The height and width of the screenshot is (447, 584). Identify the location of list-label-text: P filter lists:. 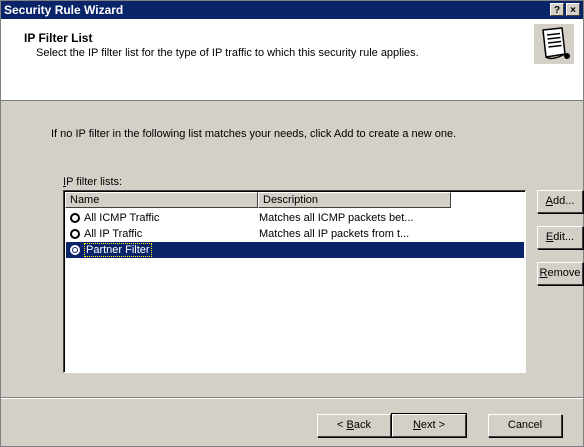
(94, 182).